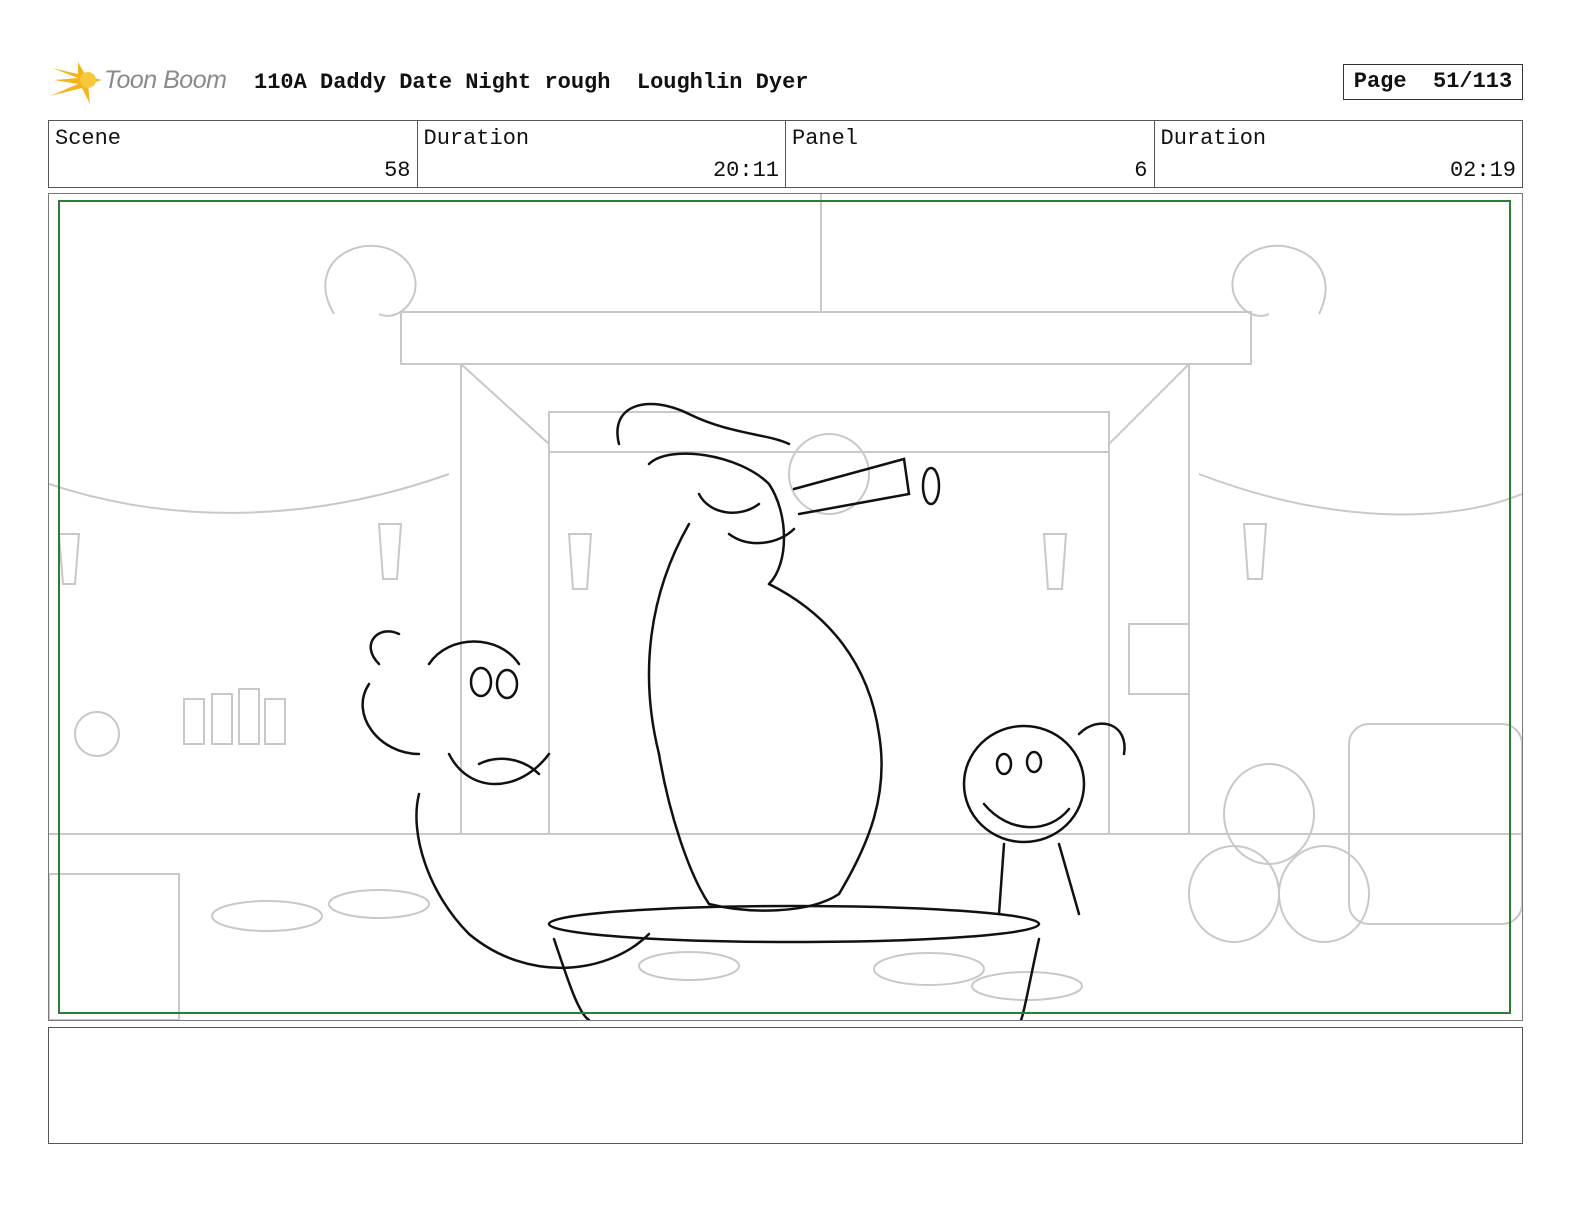 This screenshot has height=1225, width=1582. Describe the element at coordinates (1482, 170) in the screenshot. I see `panel-duration-value: 02:19` at that location.